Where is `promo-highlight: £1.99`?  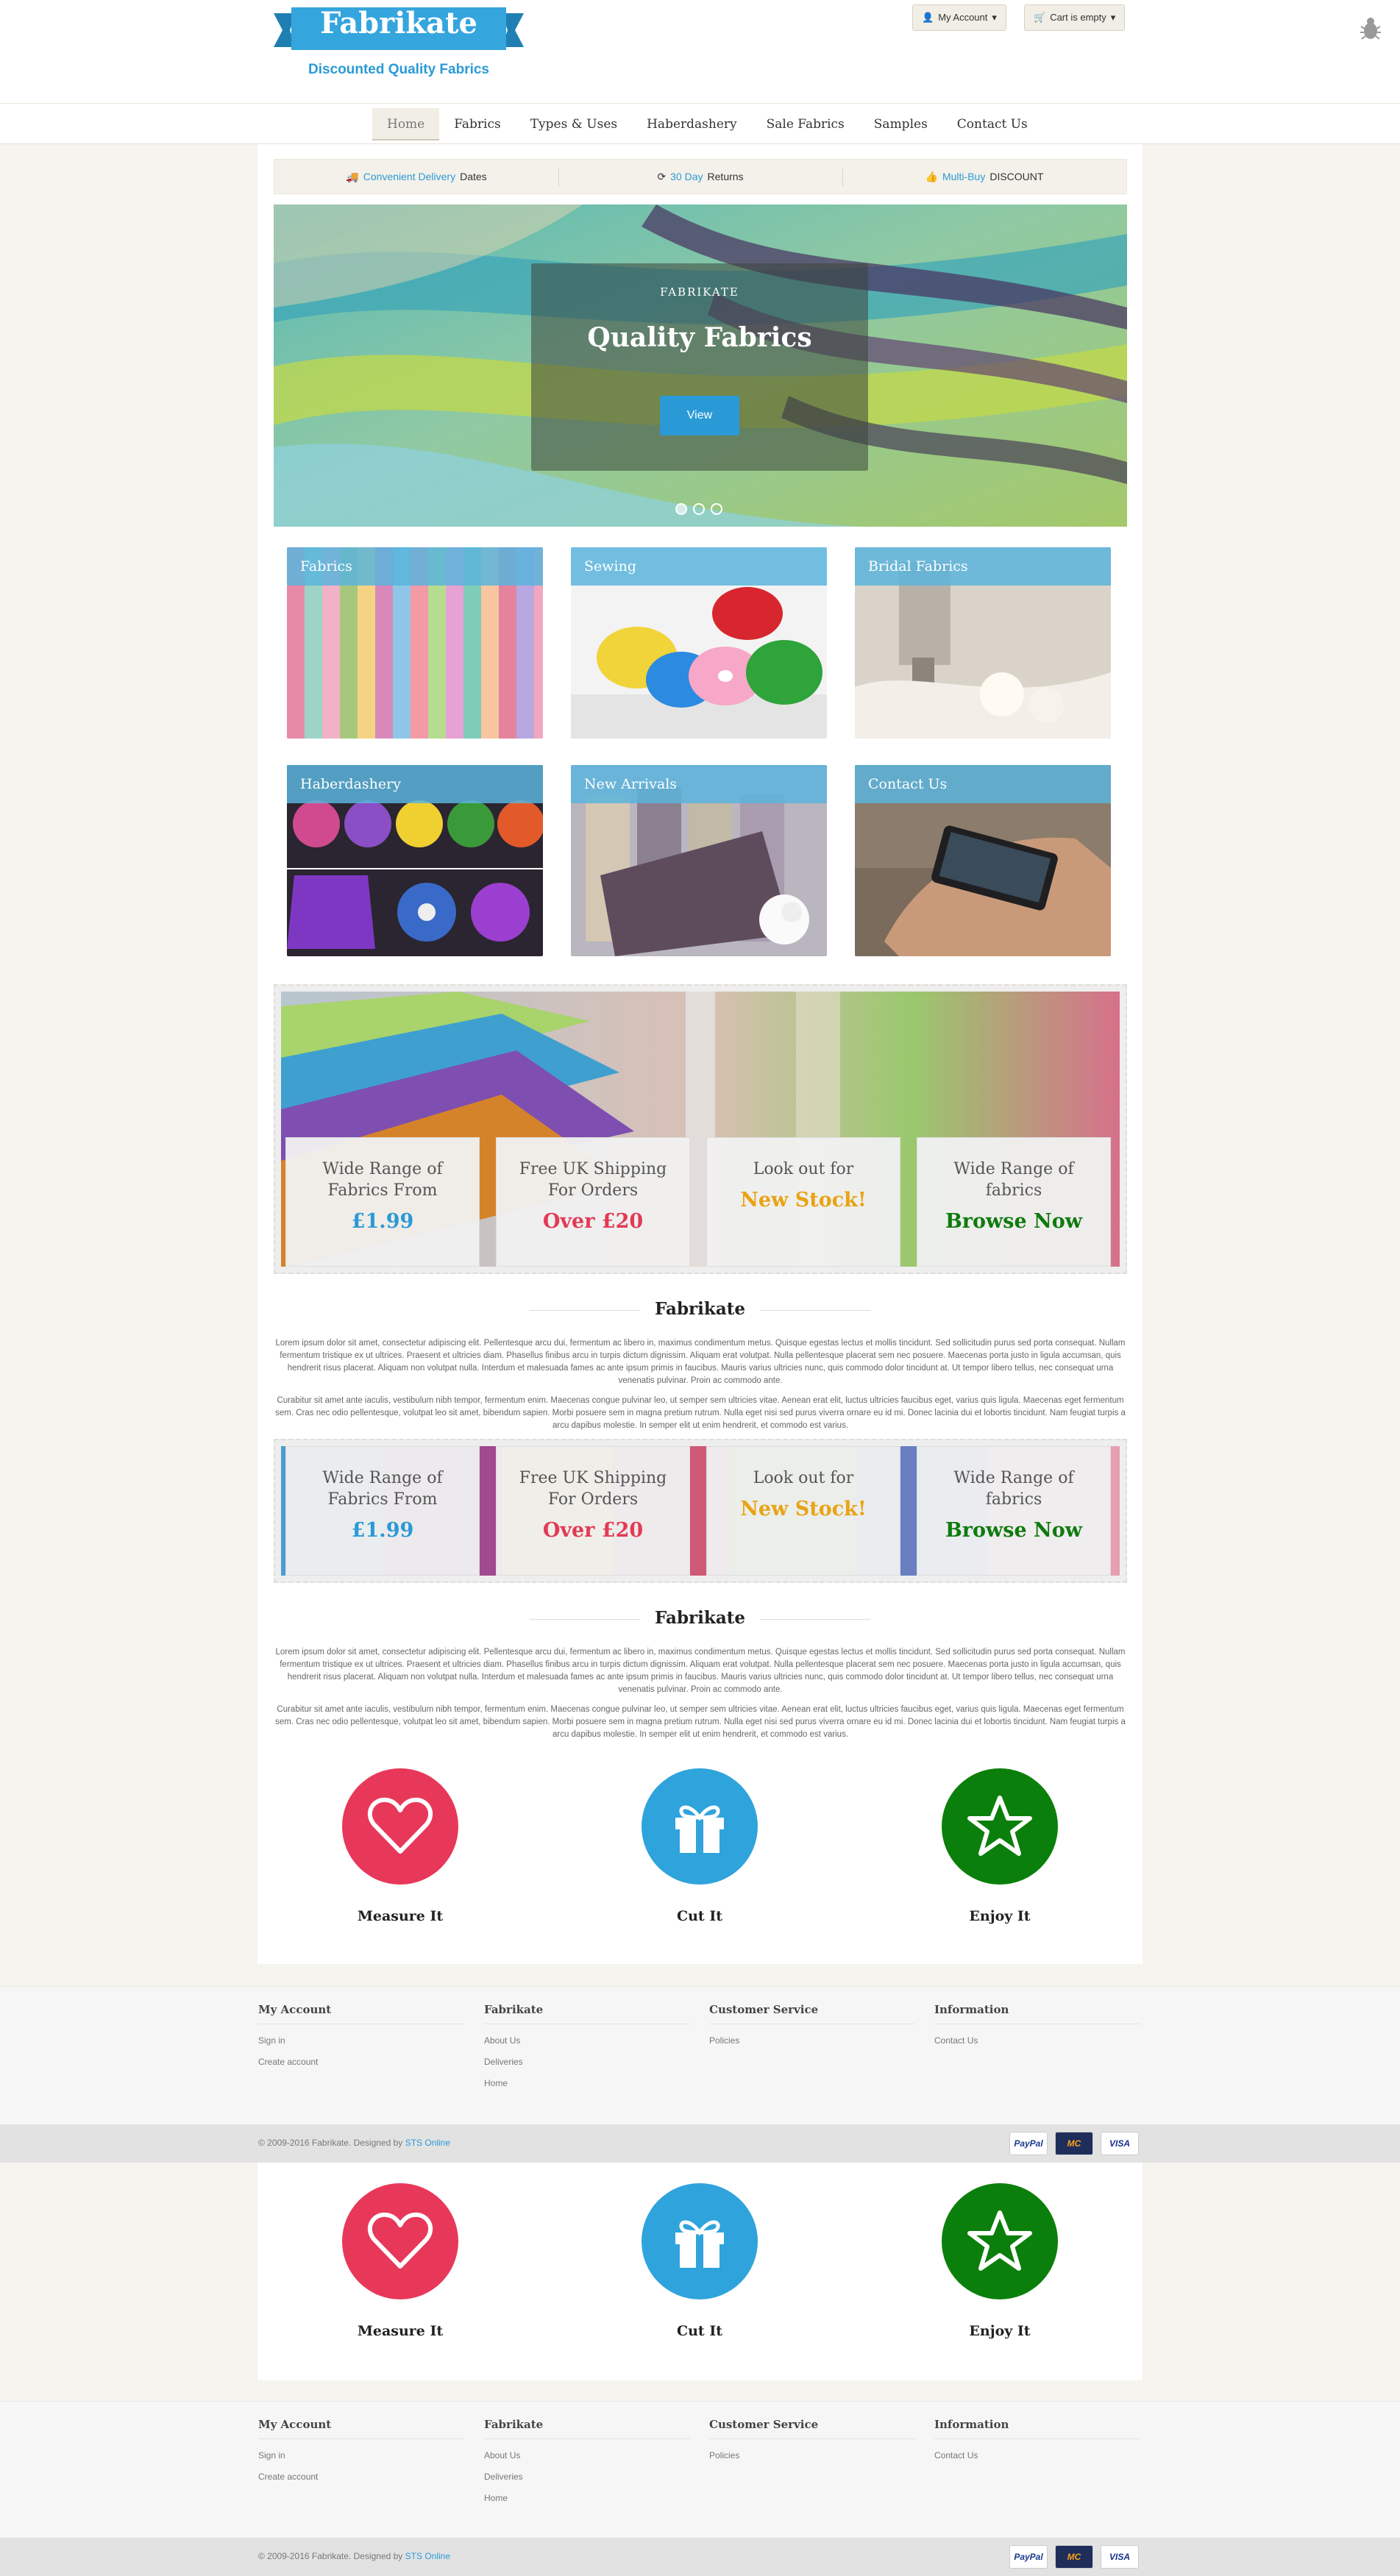
promo-highlight: £1.99 is located at coordinates (382, 1221).